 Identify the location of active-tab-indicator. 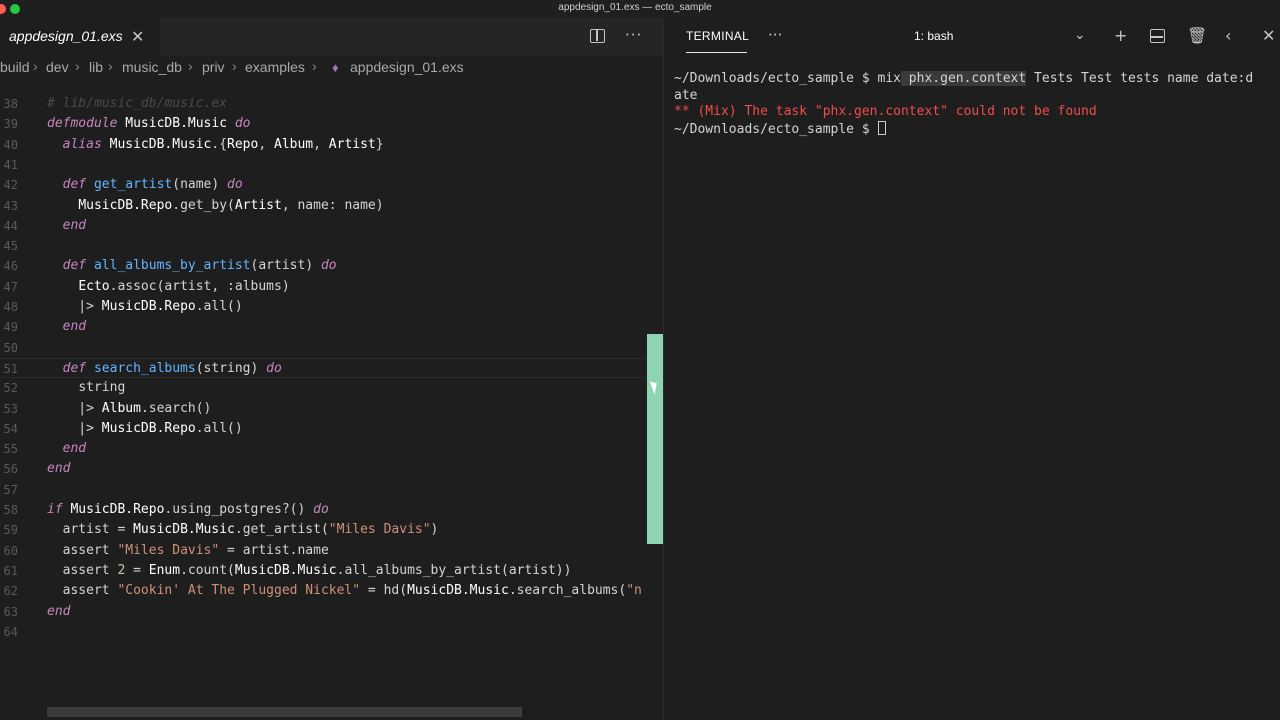
(716, 52).